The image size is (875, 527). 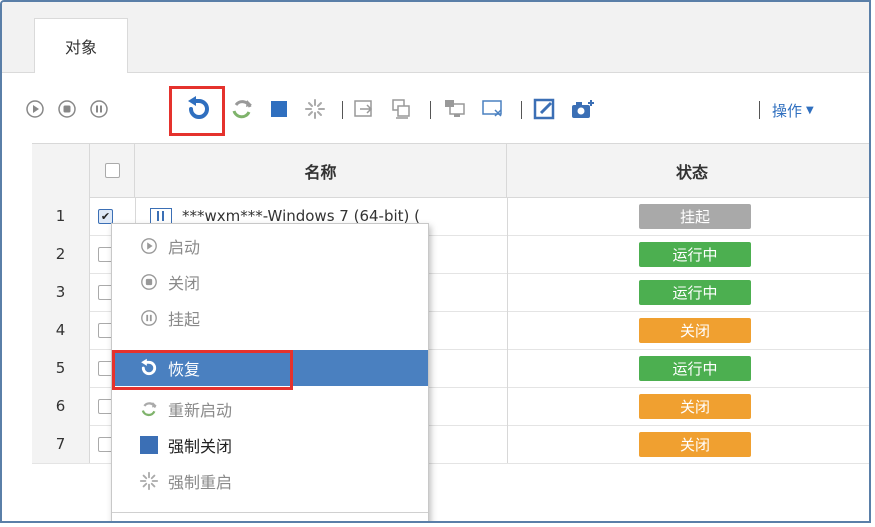 I want to click on menu-divider, so click(x=270, y=512).